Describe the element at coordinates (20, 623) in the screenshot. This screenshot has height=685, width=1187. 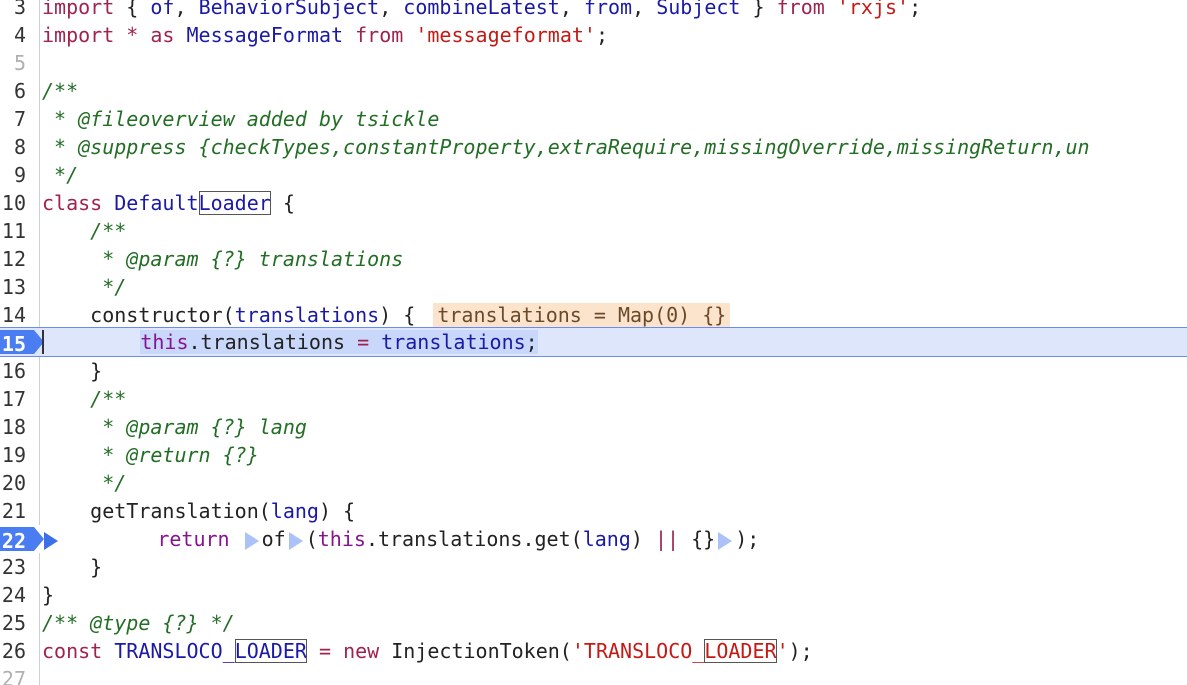
I see `line-gutter: 25` at that location.